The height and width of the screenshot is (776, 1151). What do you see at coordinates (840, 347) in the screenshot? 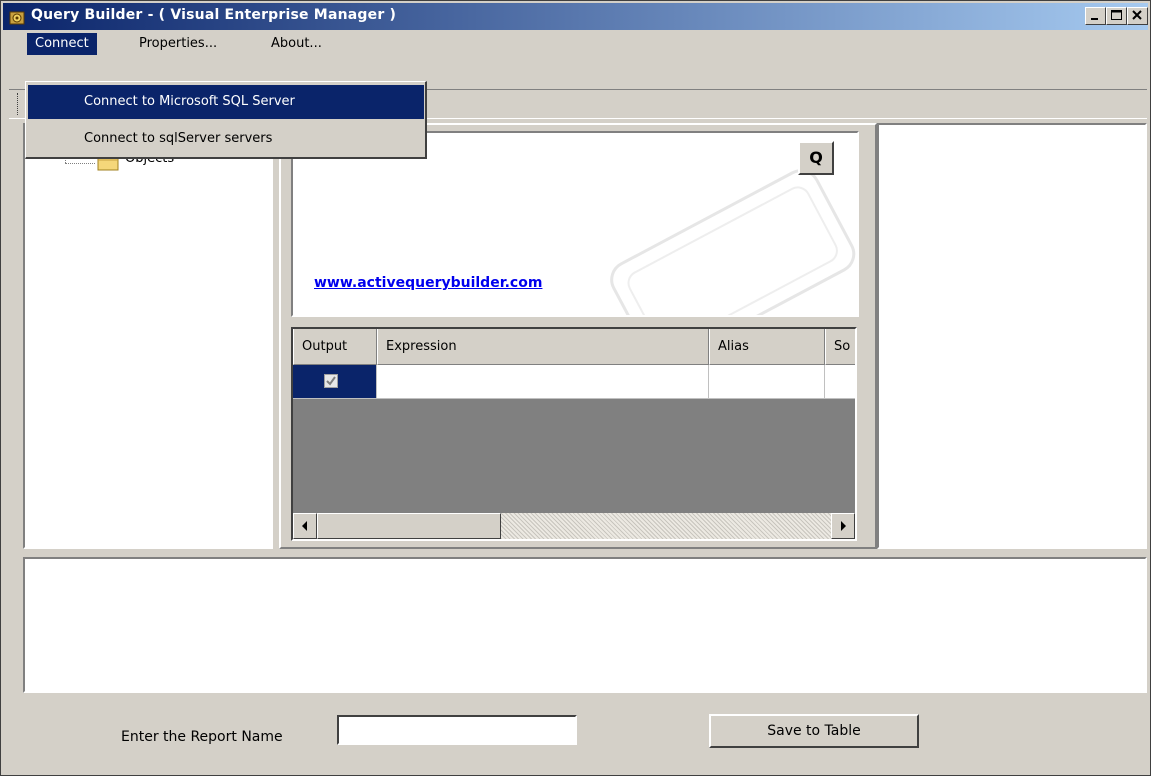
I see `column-header-sort: So` at bounding box center [840, 347].